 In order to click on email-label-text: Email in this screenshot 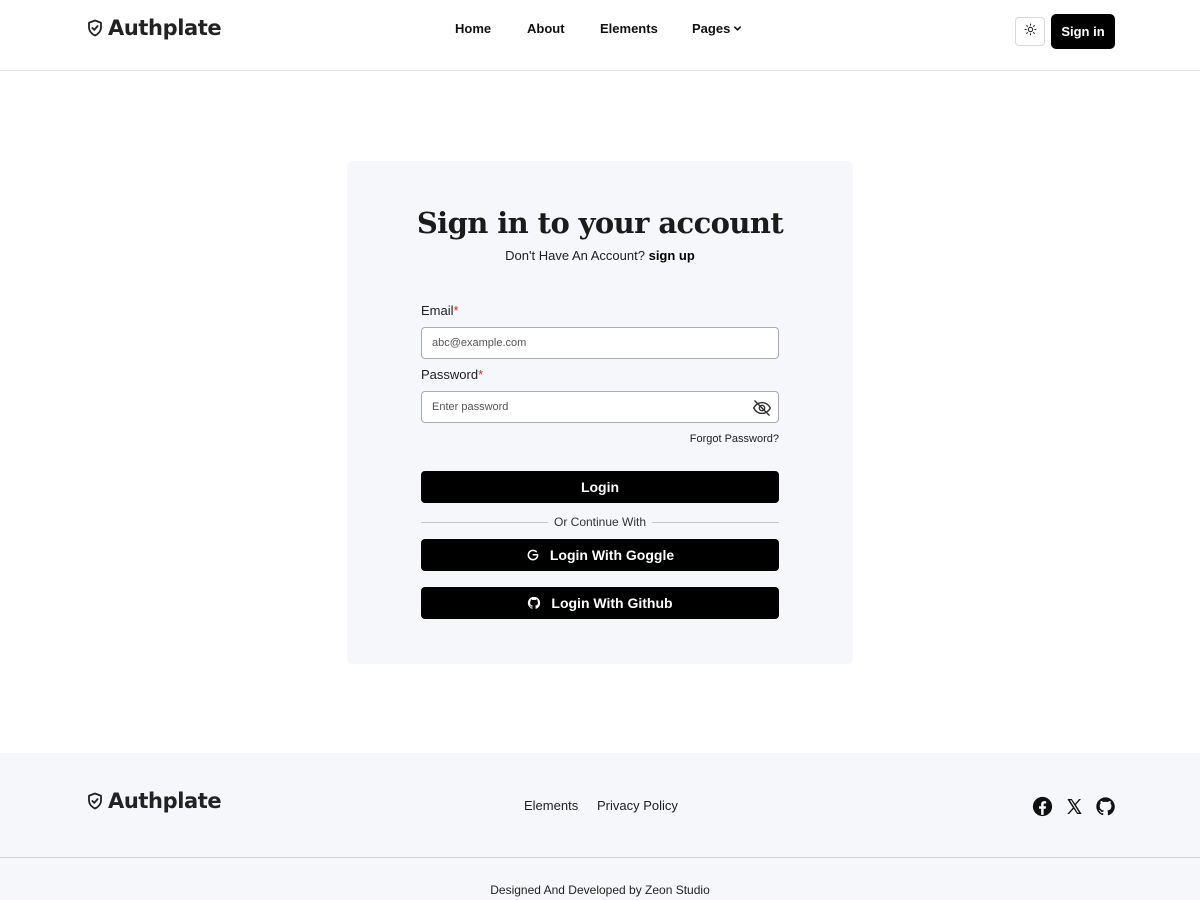, I will do `click(437, 310)`.